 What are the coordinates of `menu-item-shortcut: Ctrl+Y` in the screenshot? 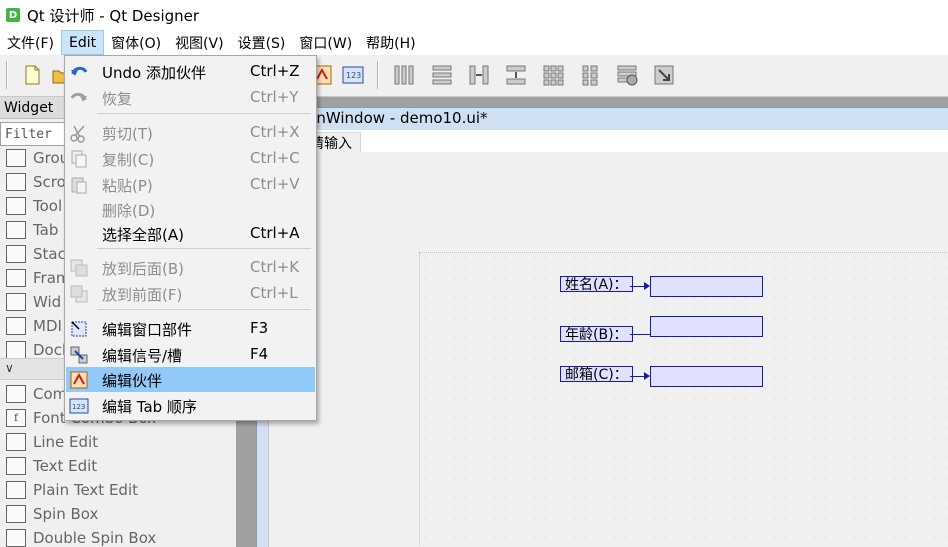 It's located at (274, 97).